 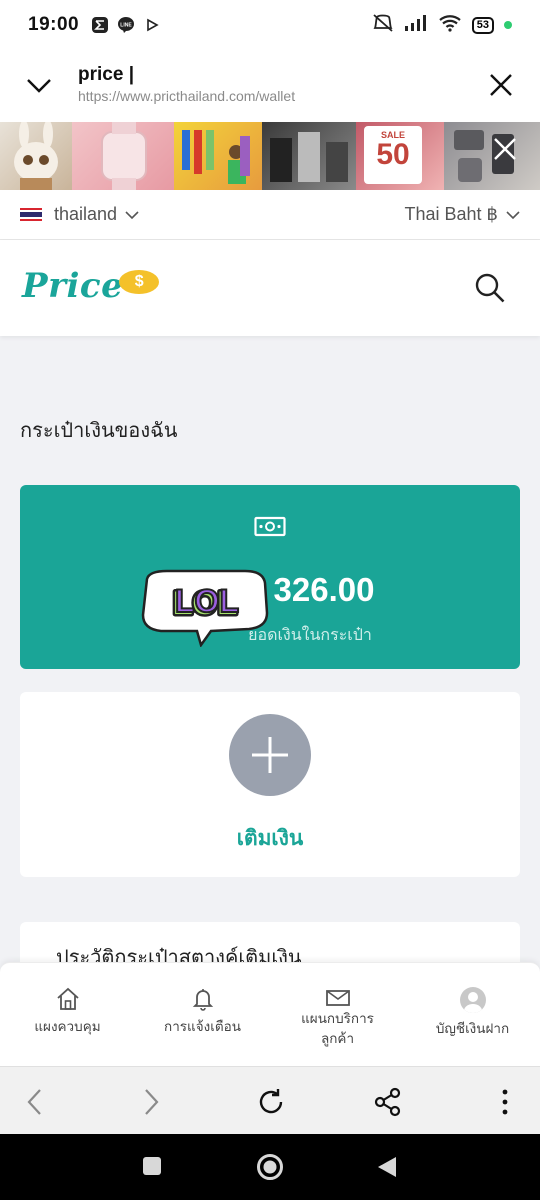 What do you see at coordinates (337, 1029) in the screenshot?
I see `nav-label-customer-service: แผนกบริการ ลูกค้า` at bounding box center [337, 1029].